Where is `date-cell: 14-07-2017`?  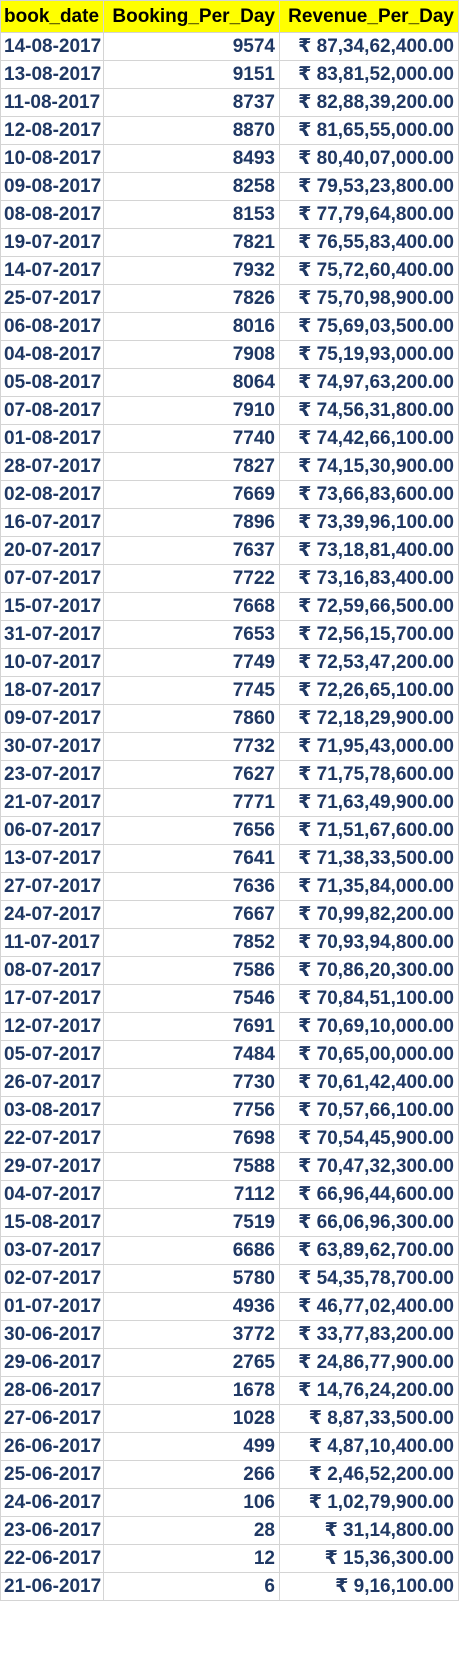
date-cell: 14-07-2017 is located at coordinates (52, 270).